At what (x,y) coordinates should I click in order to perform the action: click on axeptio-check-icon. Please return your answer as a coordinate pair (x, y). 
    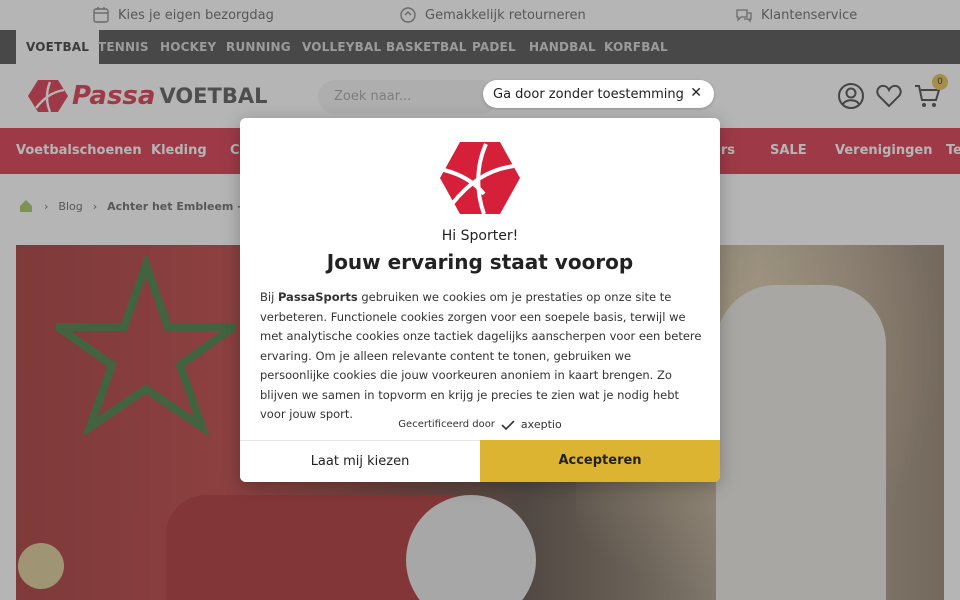
    Looking at the image, I should click on (508, 424).